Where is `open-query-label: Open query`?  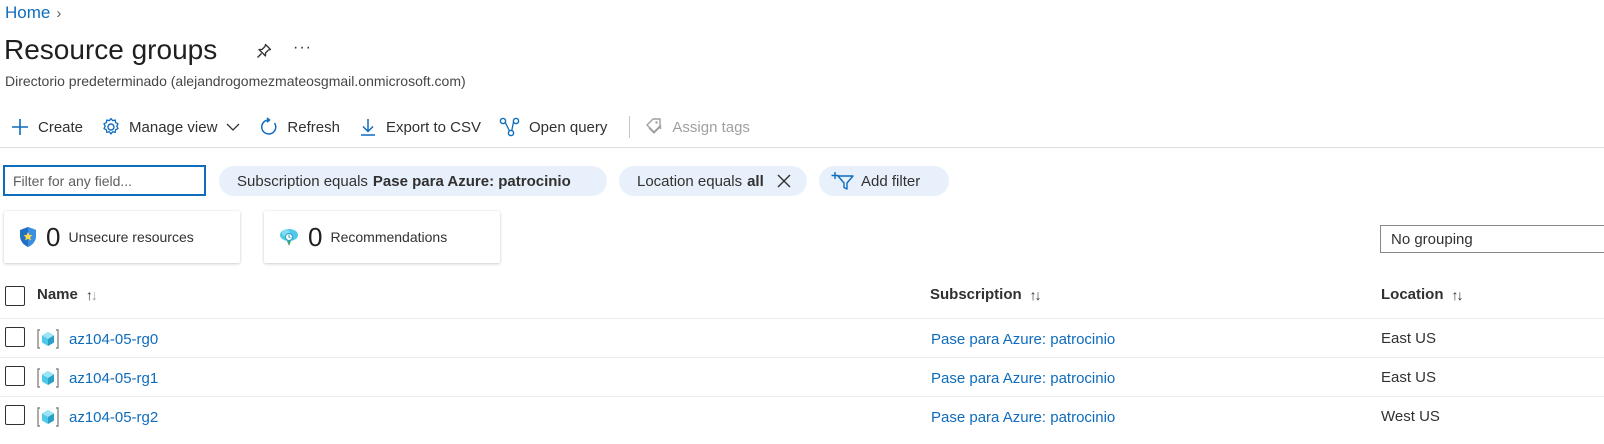 open-query-label: Open query is located at coordinates (568, 127).